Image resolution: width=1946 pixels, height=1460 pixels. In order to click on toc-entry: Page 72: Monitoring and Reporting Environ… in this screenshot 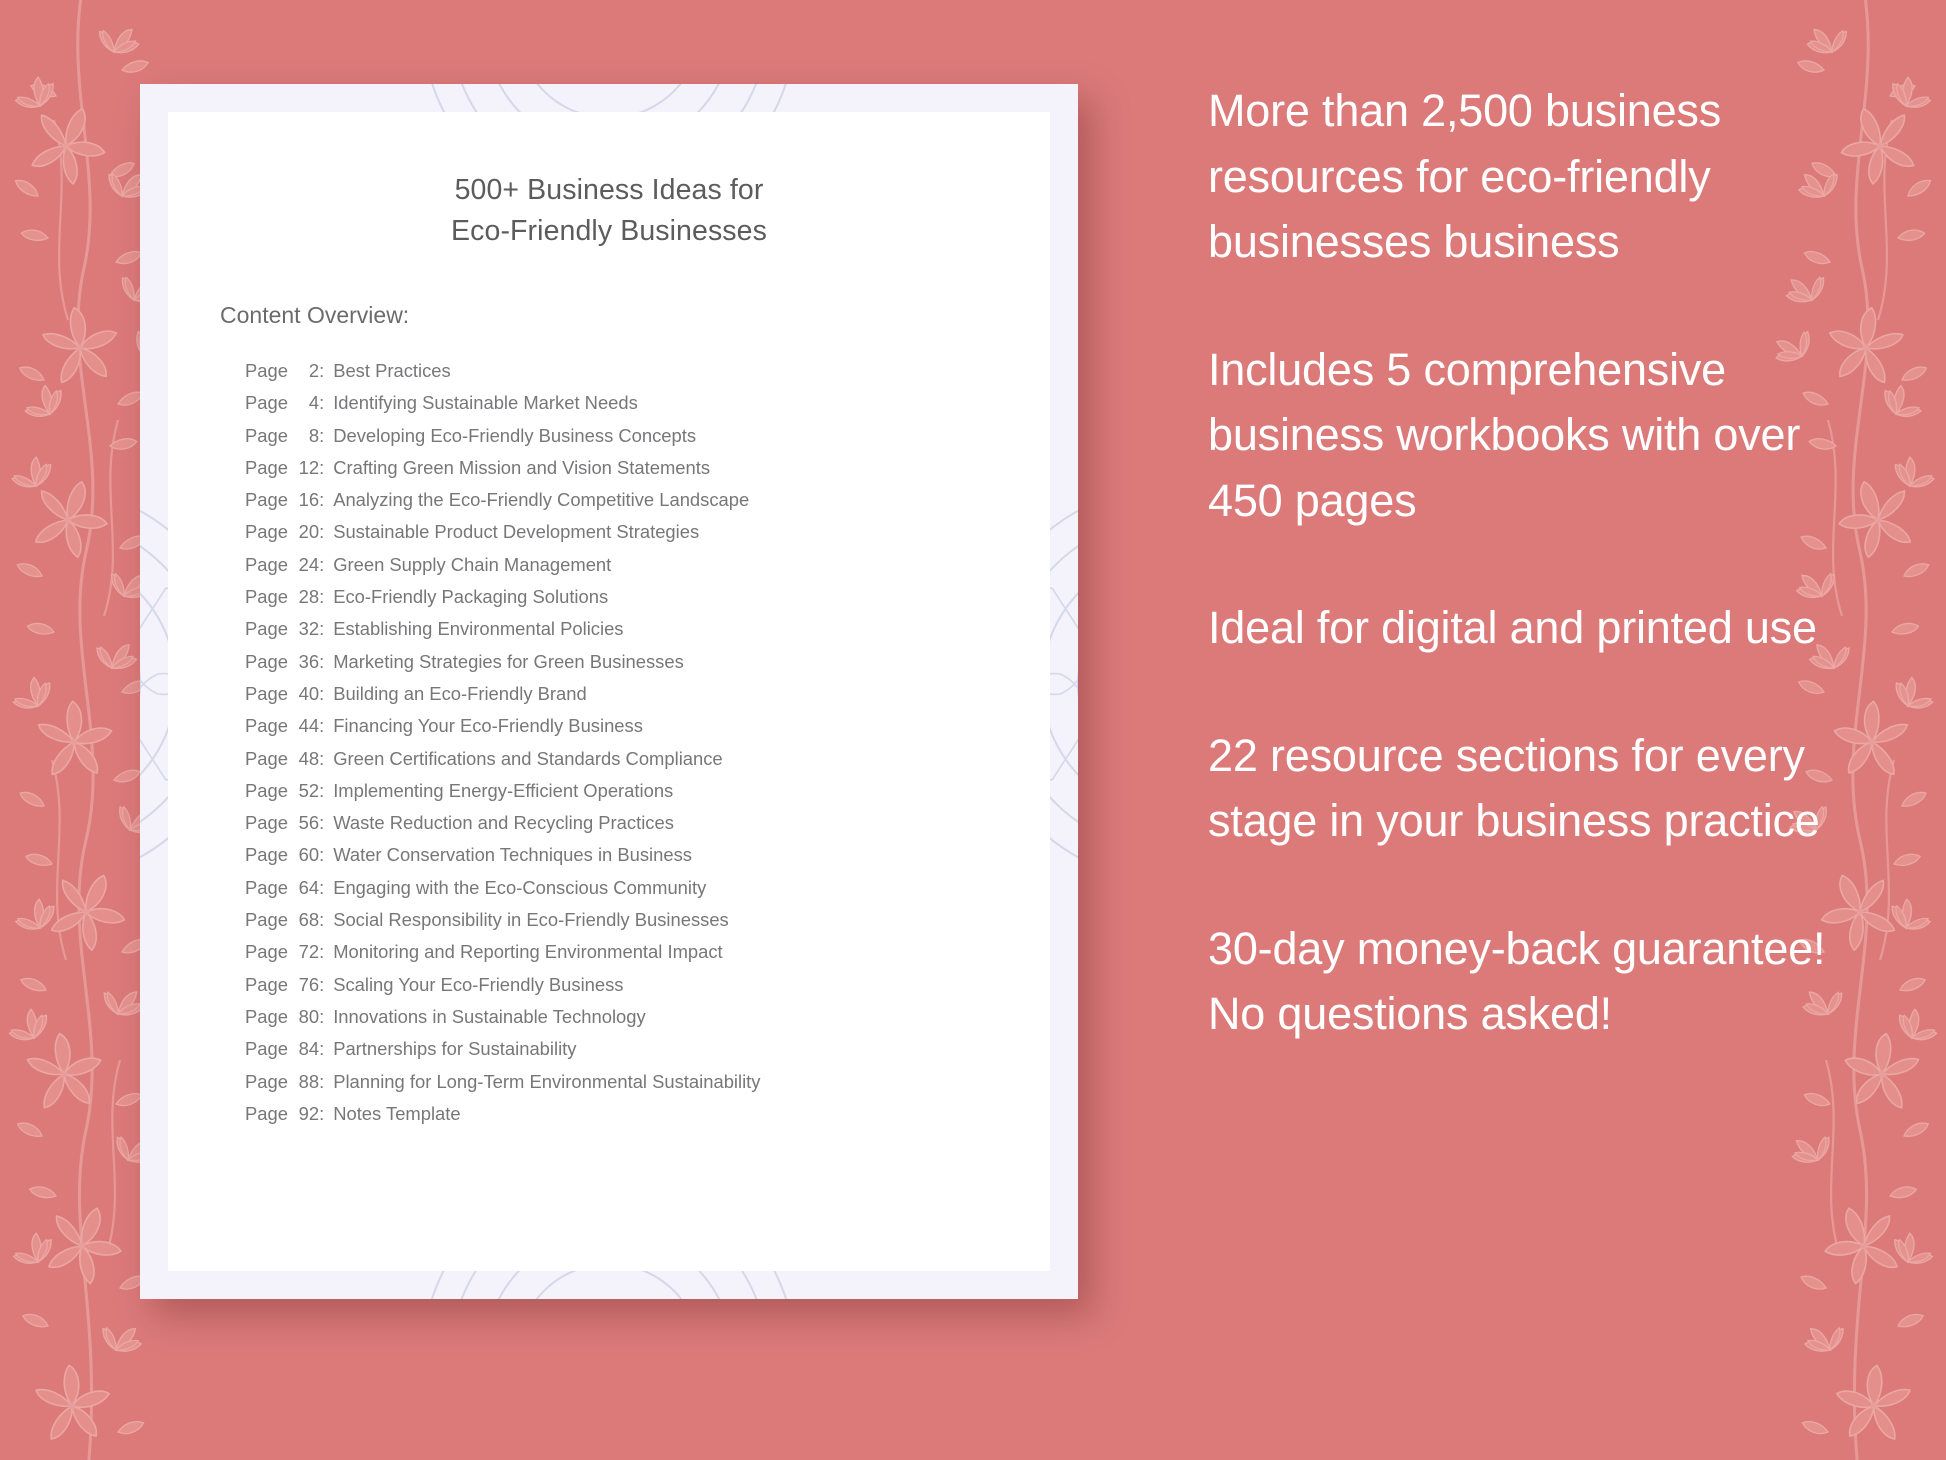, I will do `click(647, 952)`.